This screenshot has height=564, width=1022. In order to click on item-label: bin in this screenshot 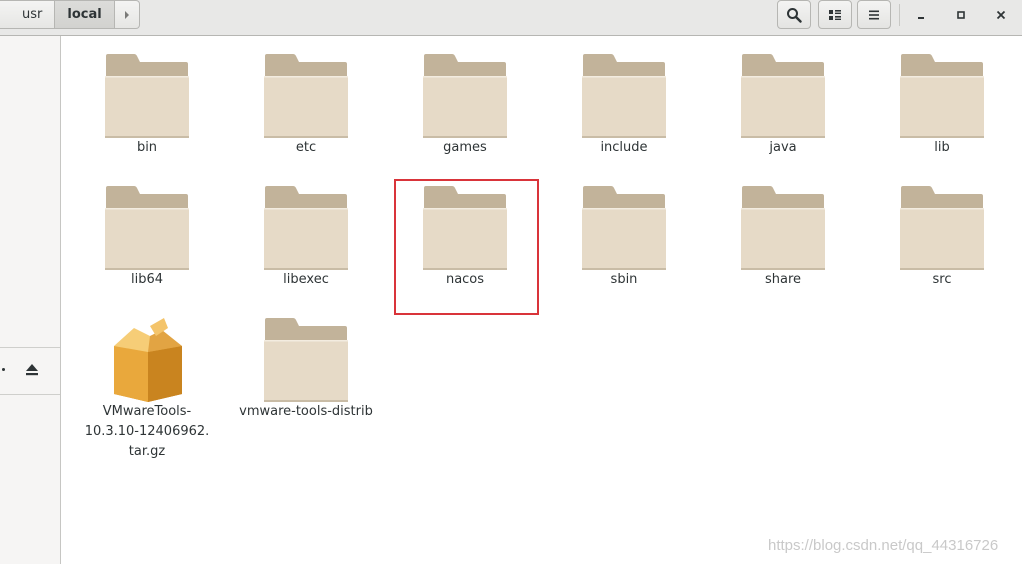, I will do `click(147, 147)`.